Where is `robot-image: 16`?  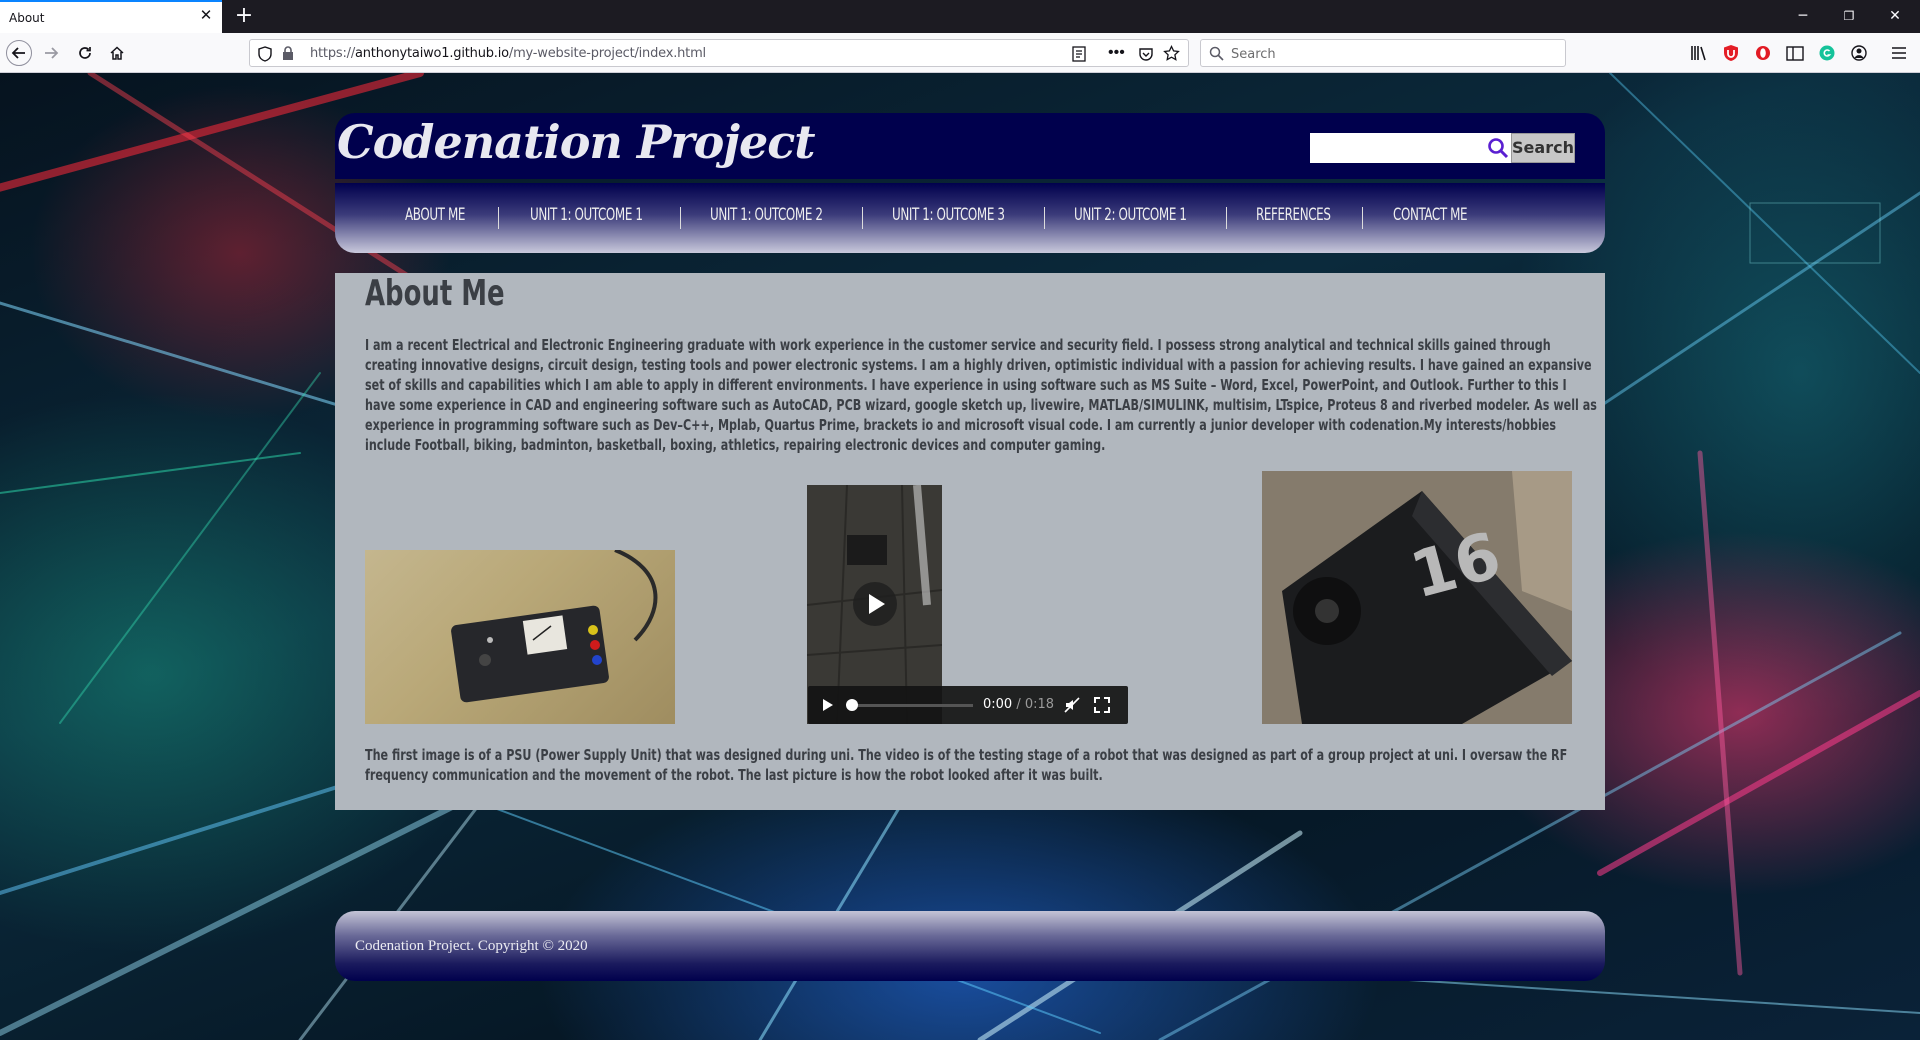
robot-image: 16 is located at coordinates (1417, 597).